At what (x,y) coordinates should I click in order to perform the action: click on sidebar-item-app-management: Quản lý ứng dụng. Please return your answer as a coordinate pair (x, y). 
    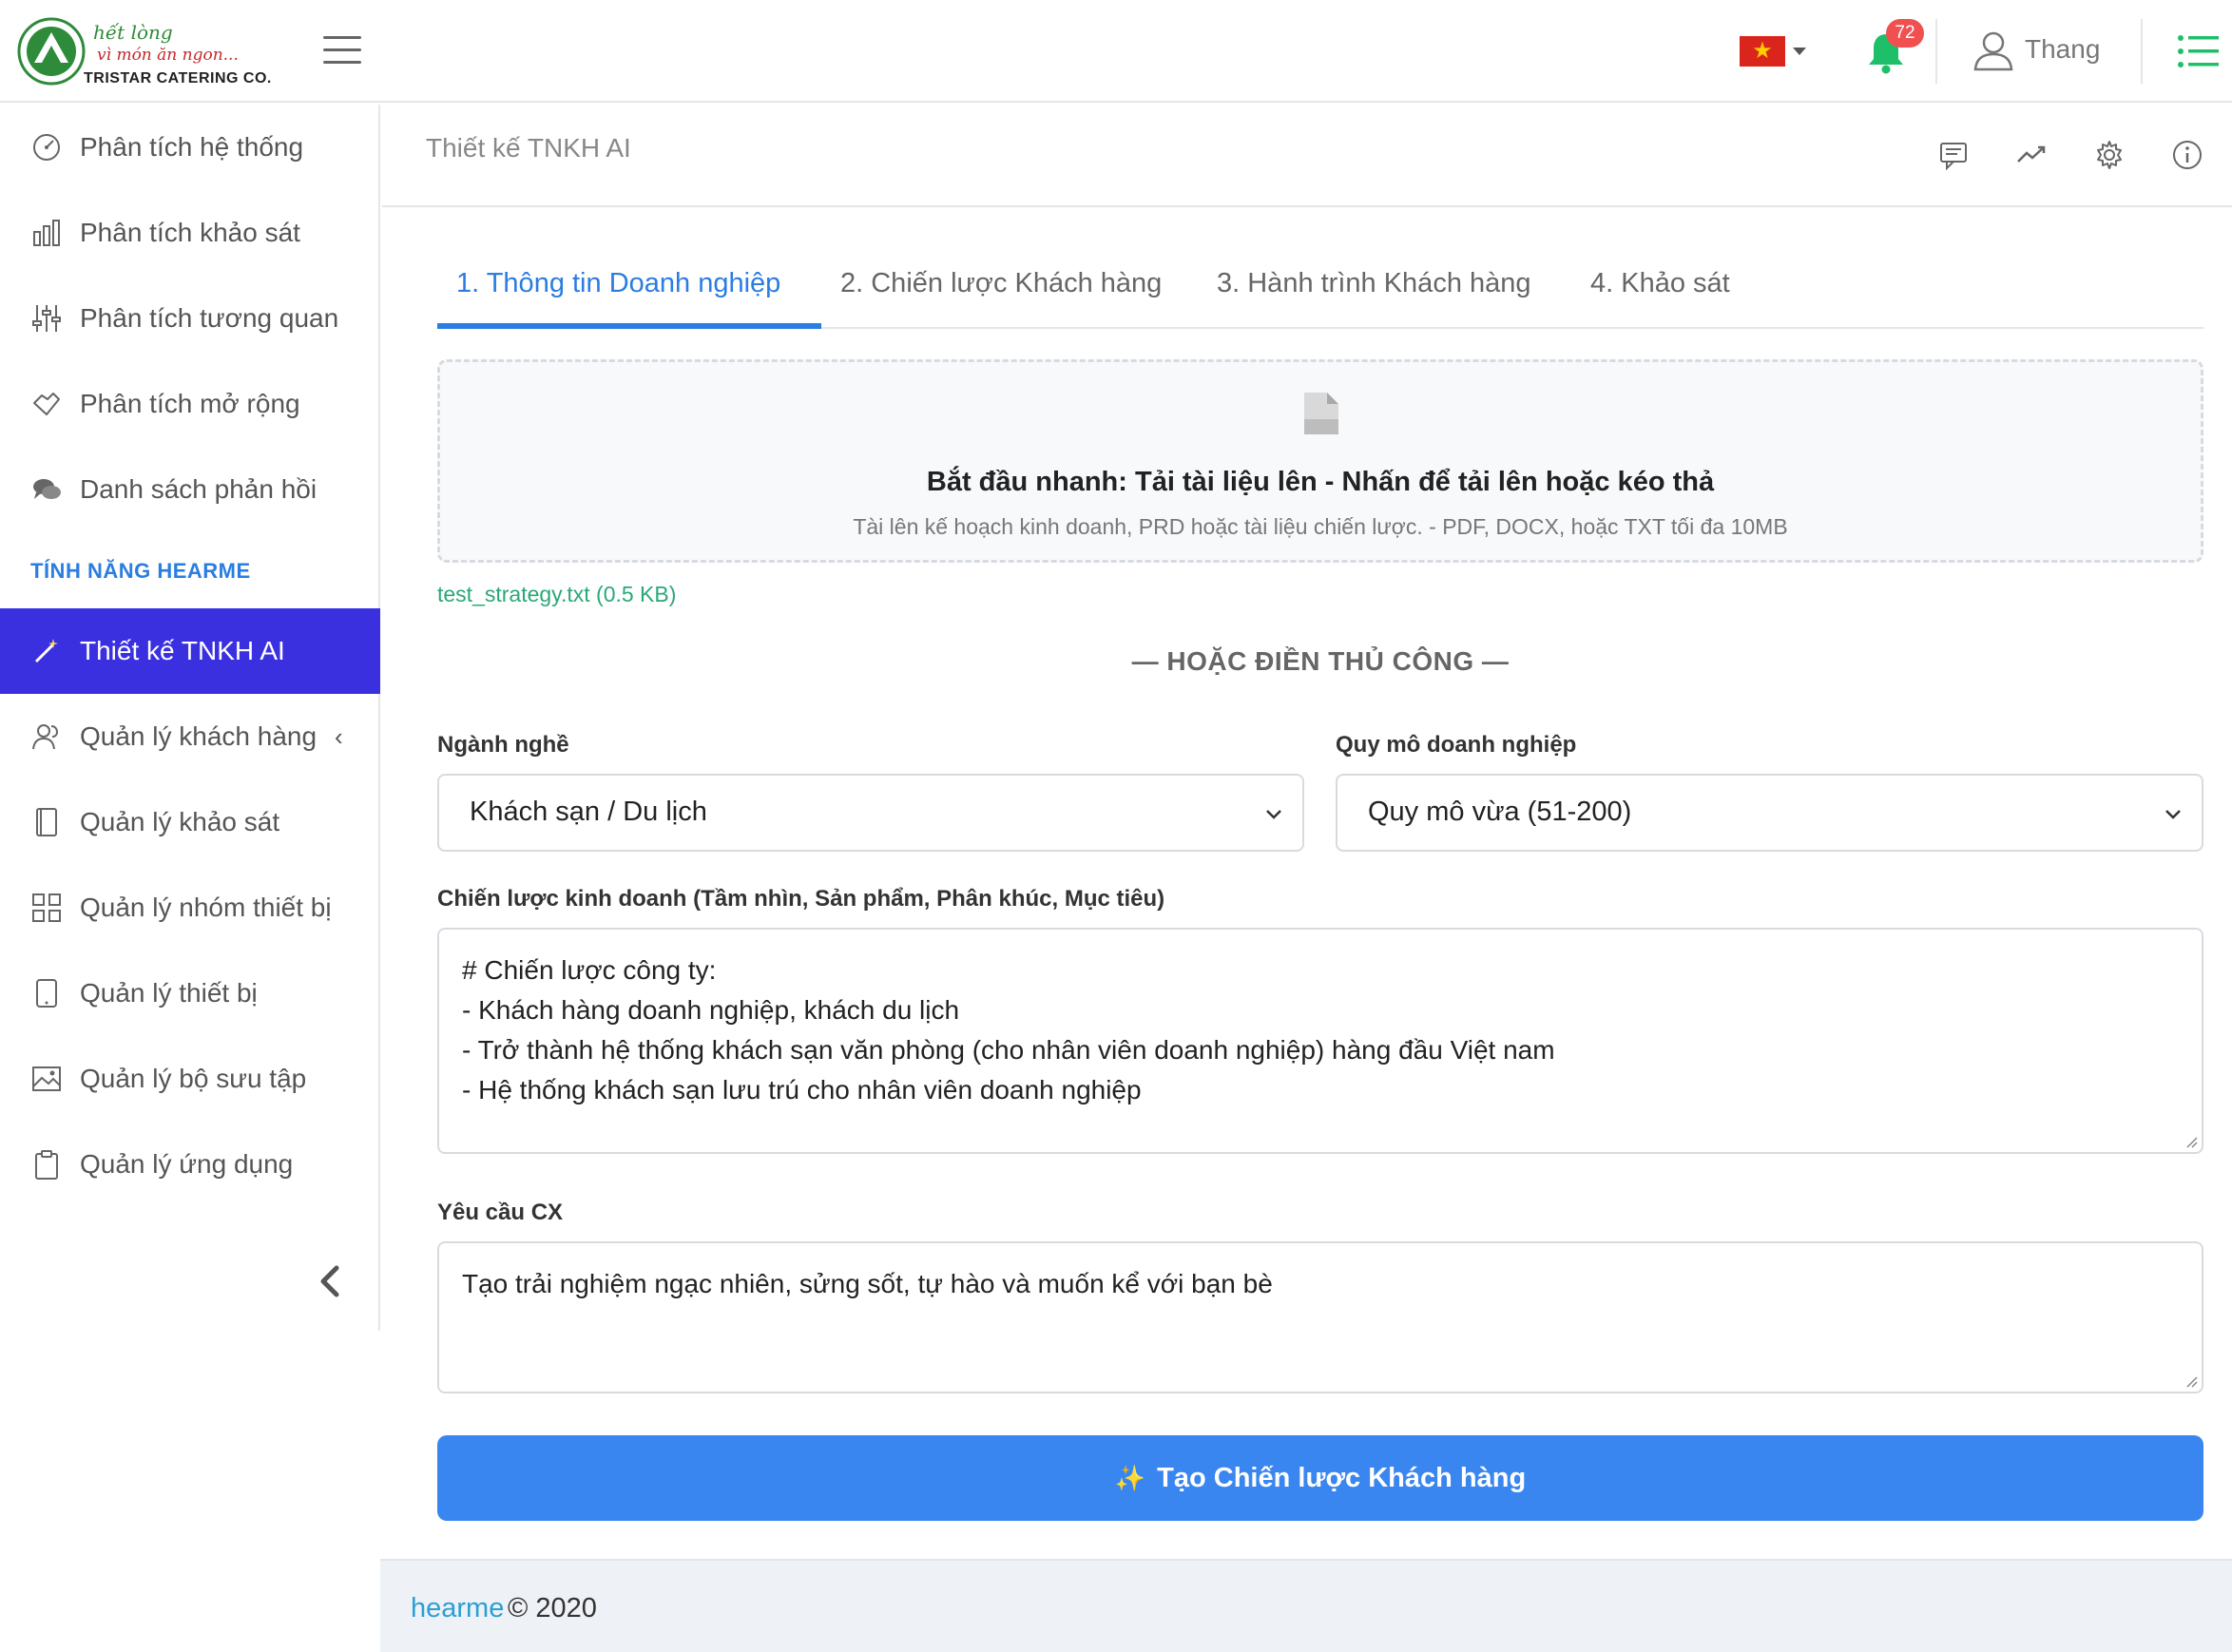
    Looking at the image, I should click on (190, 1164).